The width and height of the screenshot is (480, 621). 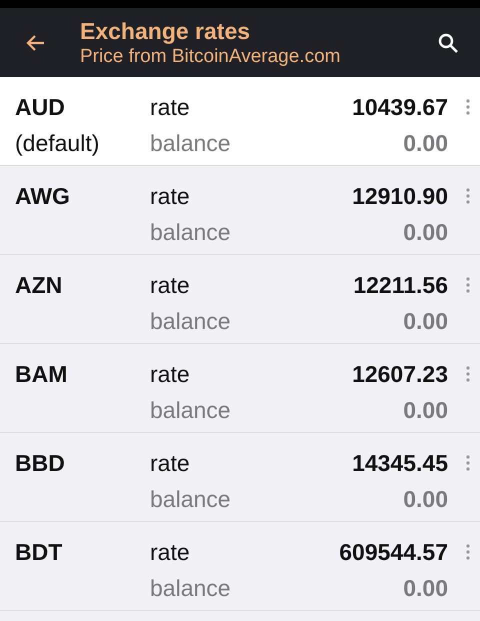 What do you see at coordinates (39, 552) in the screenshot?
I see `currency-code: BDT` at bounding box center [39, 552].